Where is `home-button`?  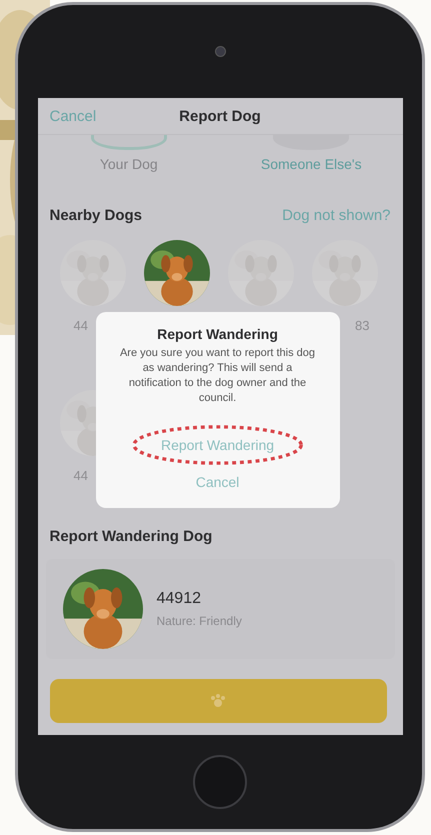 home-button is located at coordinates (220, 782).